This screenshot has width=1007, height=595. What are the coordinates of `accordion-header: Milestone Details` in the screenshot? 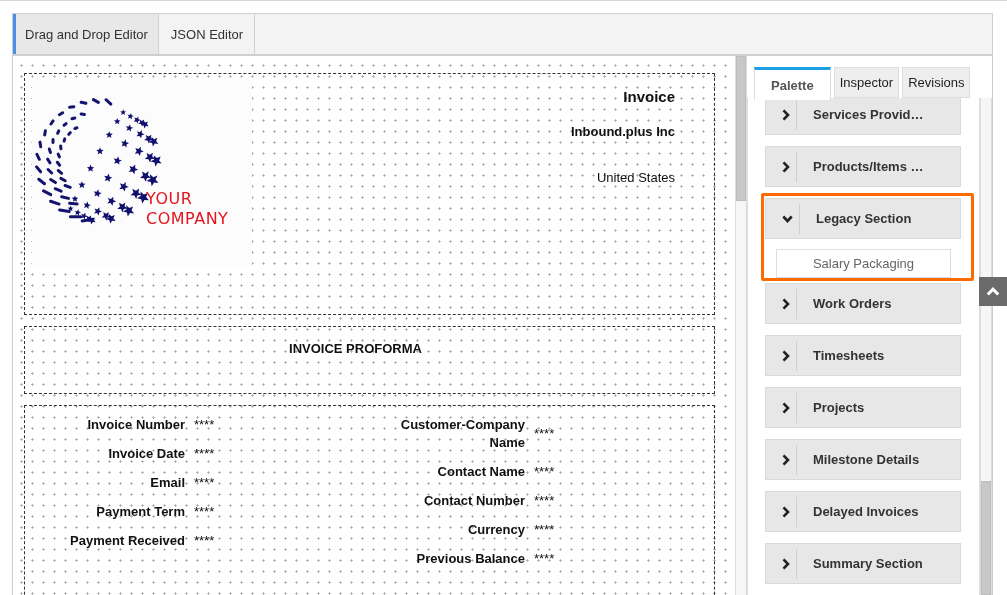 It's located at (863, 459).